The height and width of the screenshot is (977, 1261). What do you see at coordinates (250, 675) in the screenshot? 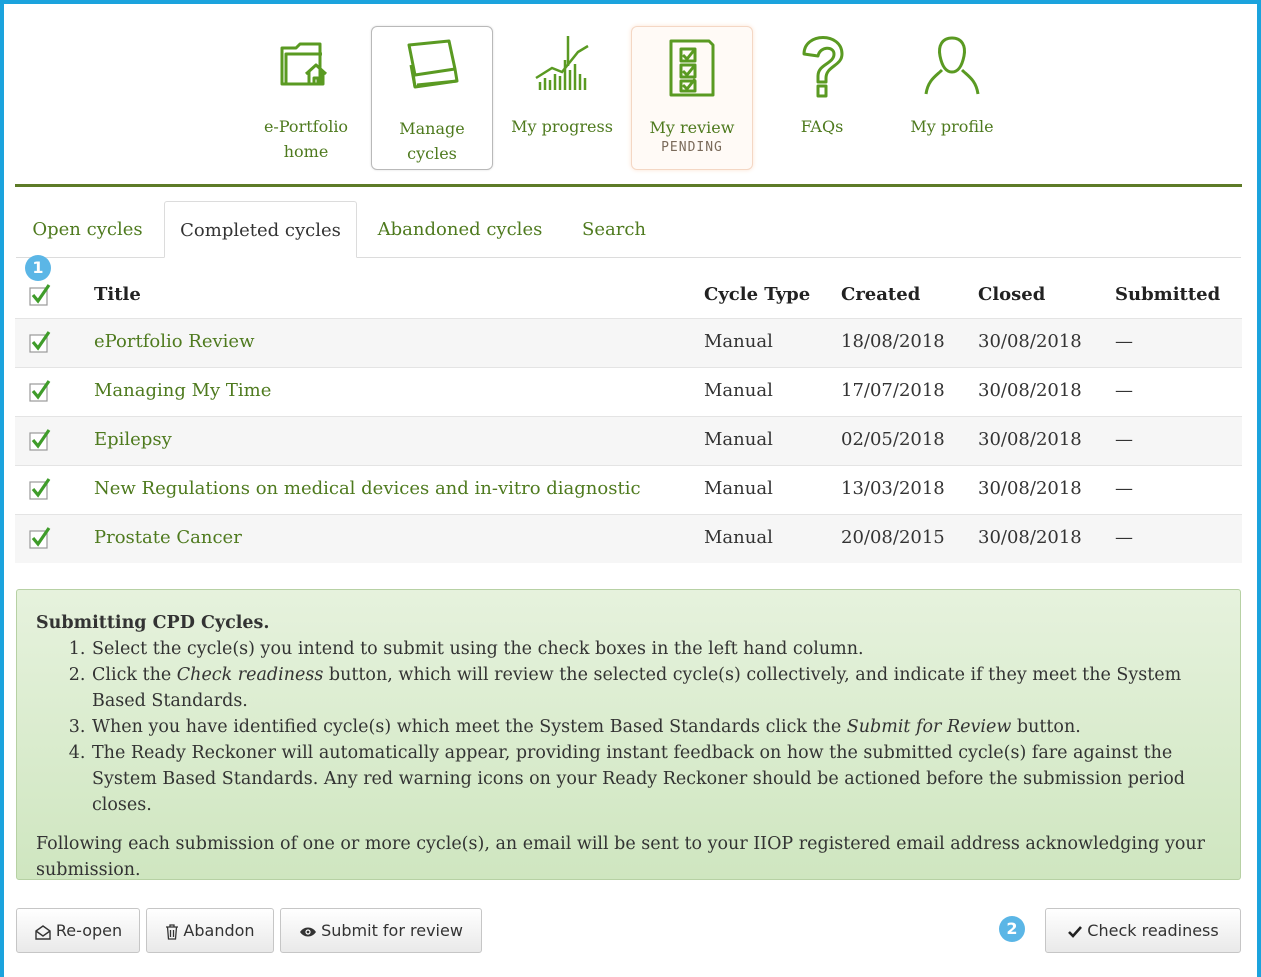
I see `check-readiness-ref: Check readiness` at bounding box center [250, 675].